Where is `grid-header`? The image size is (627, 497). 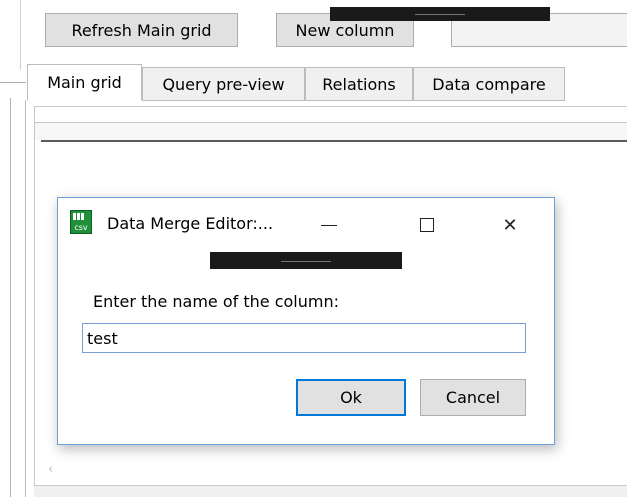
grid-header is located at coordinates (330, 114).